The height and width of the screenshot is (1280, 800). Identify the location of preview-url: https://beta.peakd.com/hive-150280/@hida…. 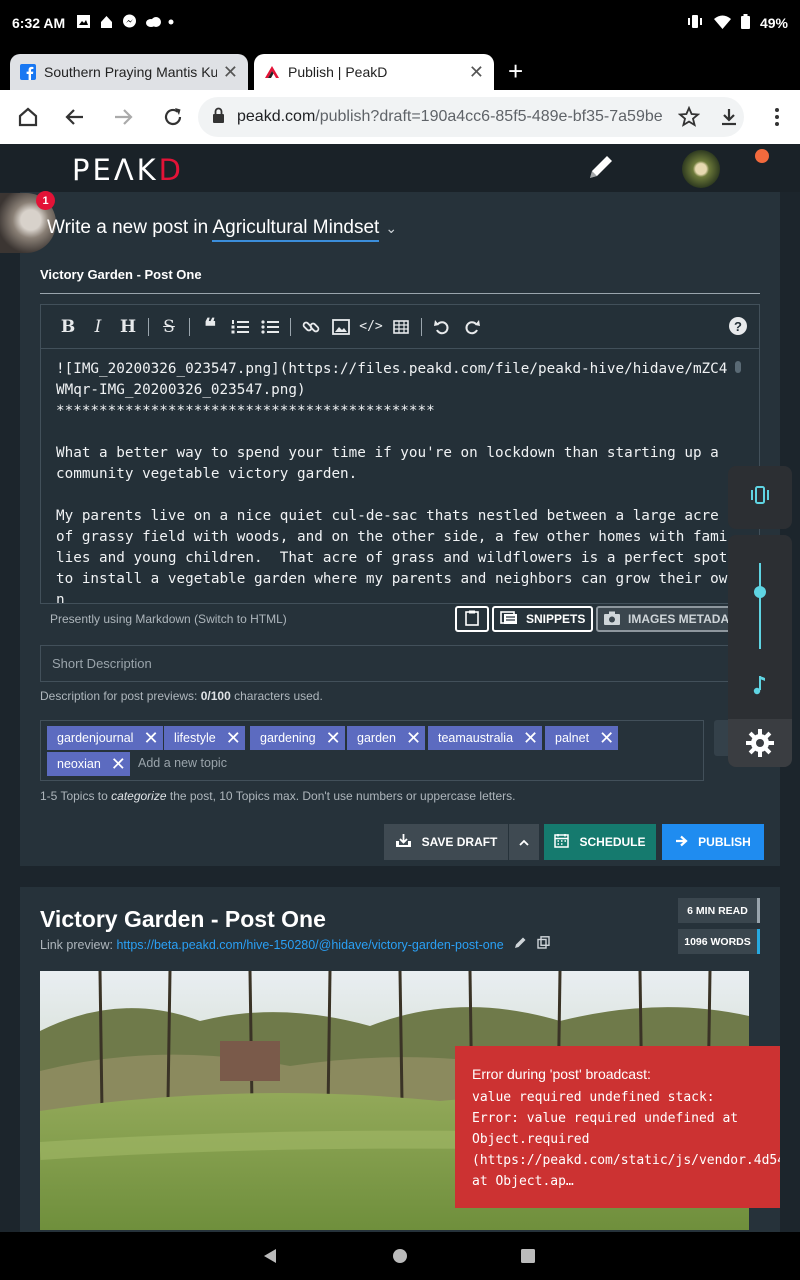
(309, 945).